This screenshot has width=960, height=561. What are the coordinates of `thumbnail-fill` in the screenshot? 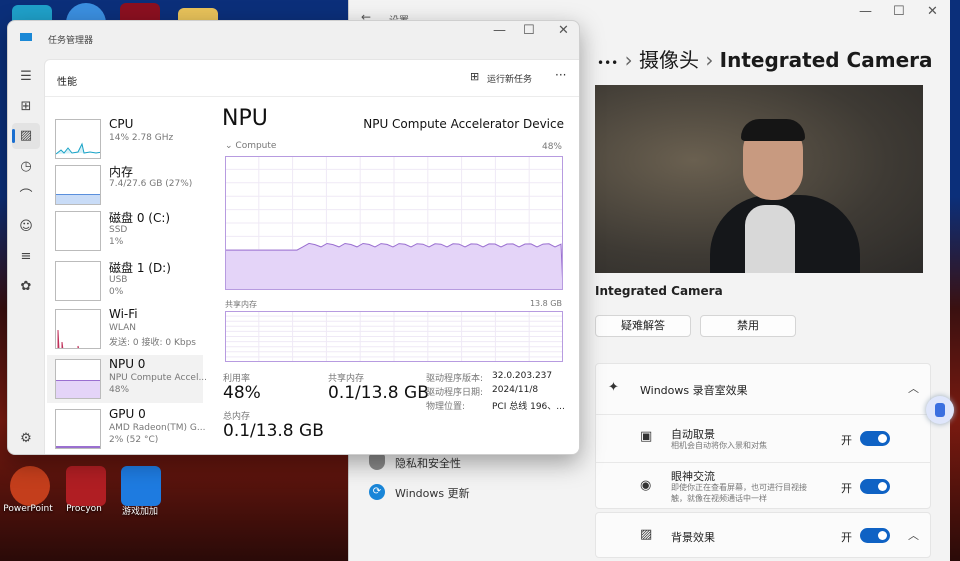 It's located at (78, 388).